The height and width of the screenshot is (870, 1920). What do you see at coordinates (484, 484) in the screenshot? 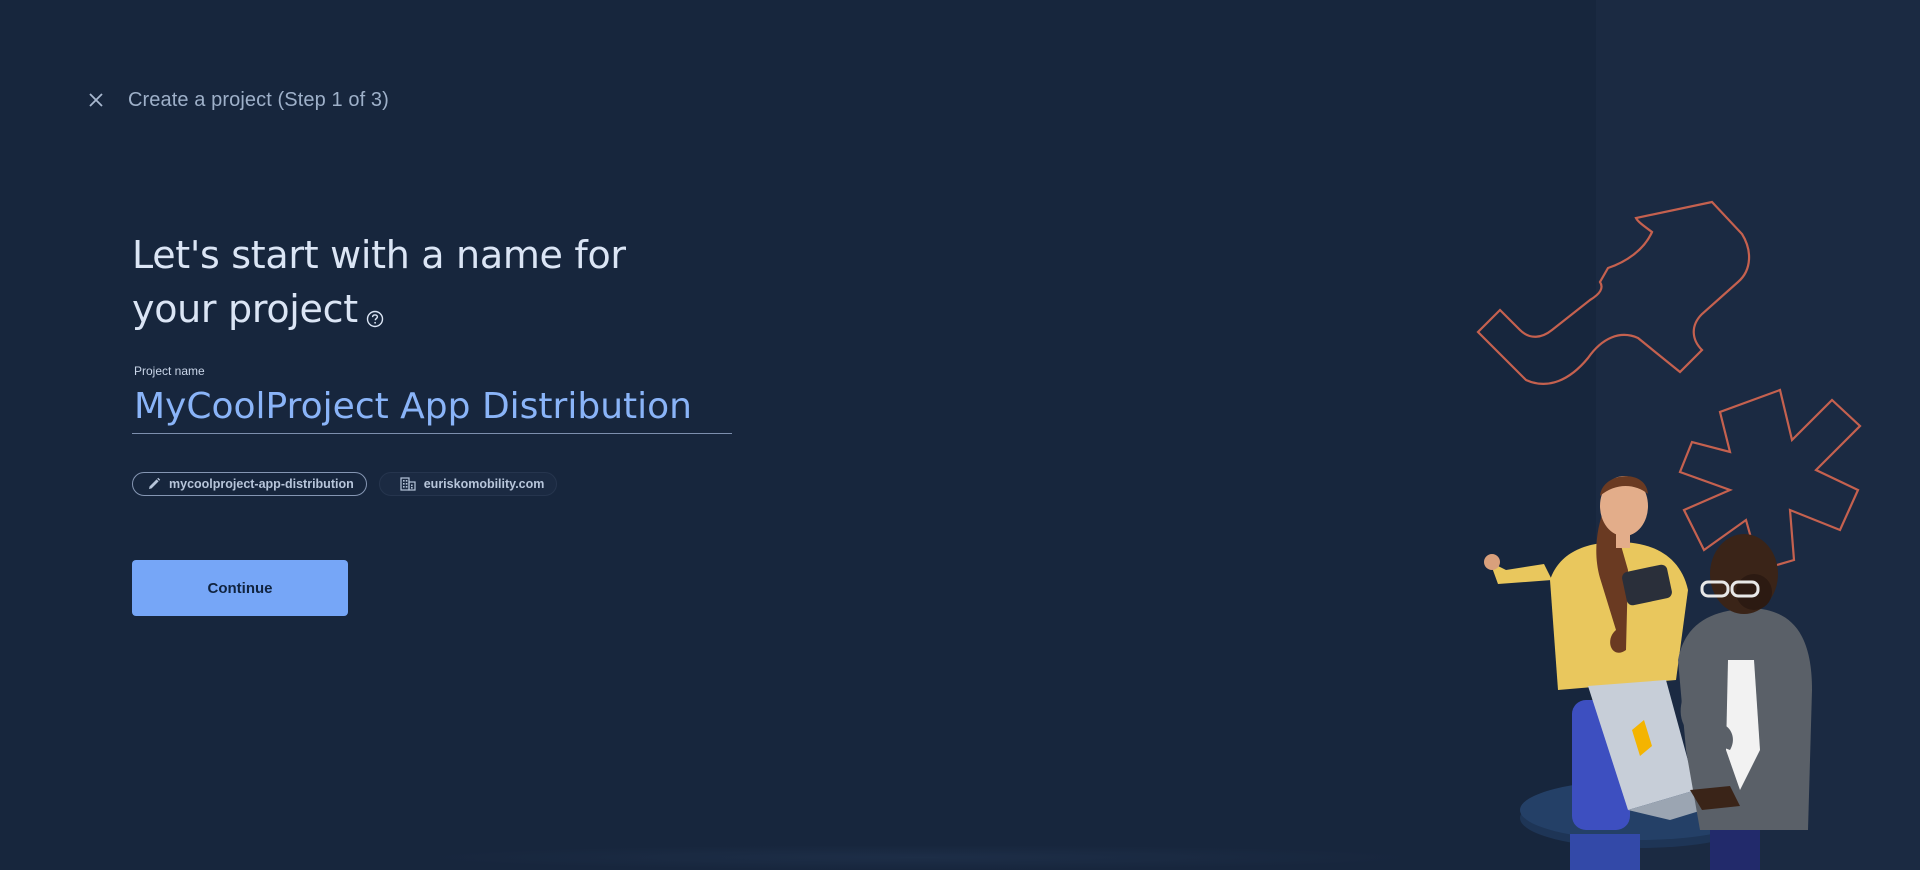
I see `organization-label: euriskomobility.com` at bounding box center [484, 484].